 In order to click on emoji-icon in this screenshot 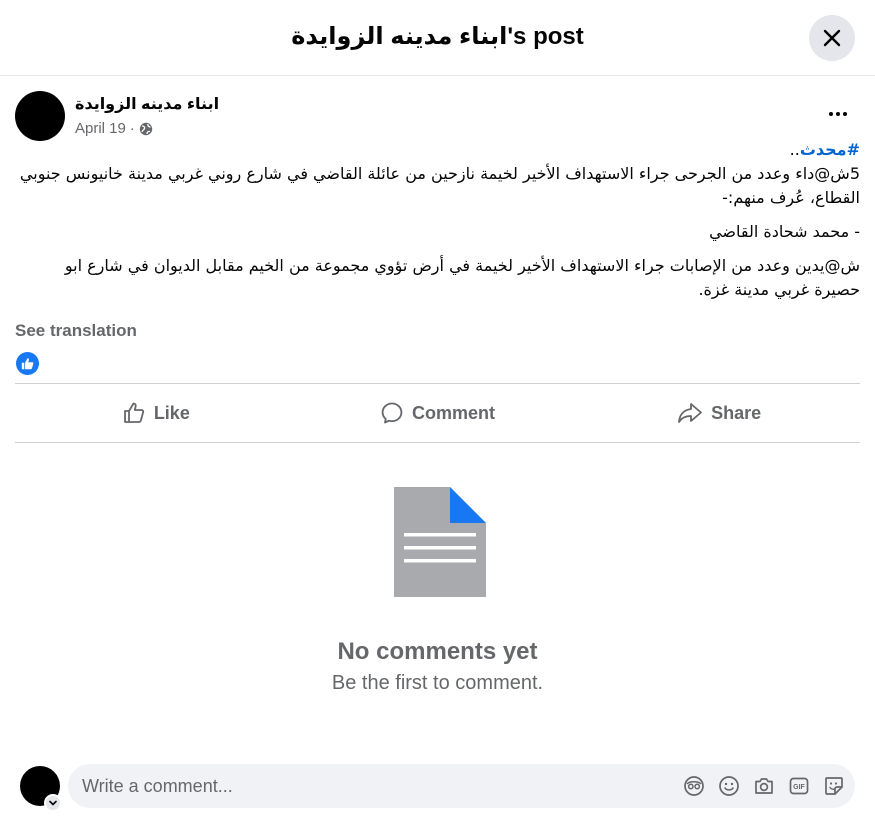, I will do `click(728, 785)`.